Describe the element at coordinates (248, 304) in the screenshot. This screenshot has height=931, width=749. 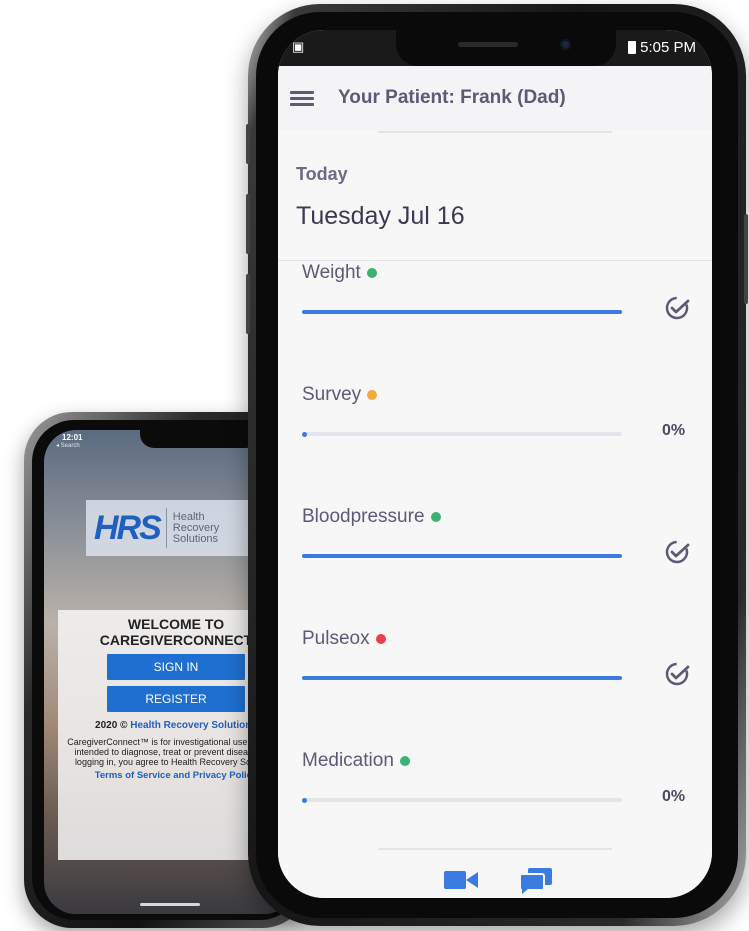
I see `volume-down-button` at that location.